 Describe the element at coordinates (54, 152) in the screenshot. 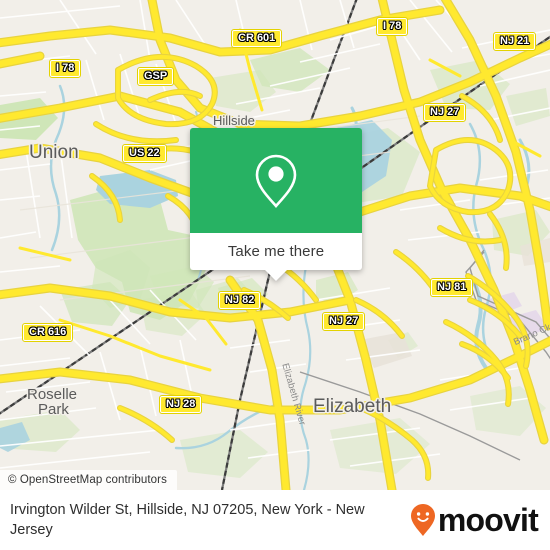

I see `place-label-union: Union` at that location.